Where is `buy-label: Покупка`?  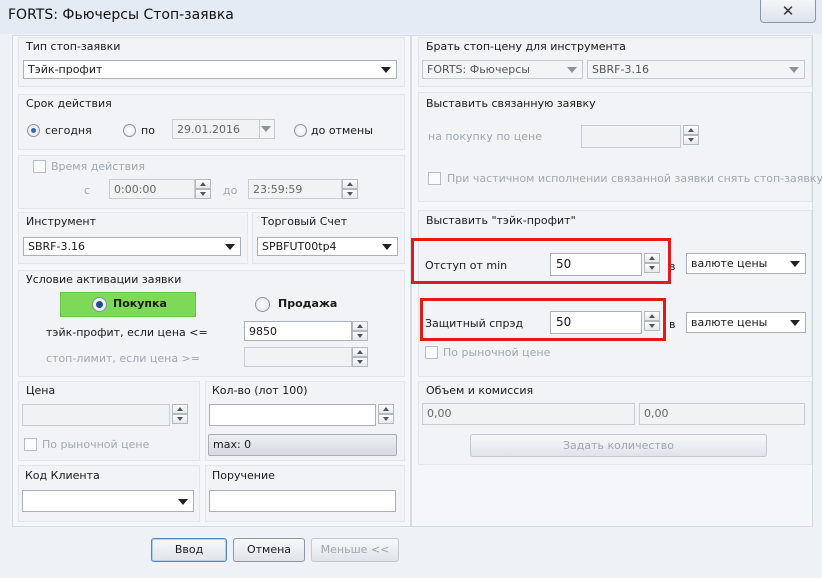 buy-label: Покупка is located at coordinates (140, 303).